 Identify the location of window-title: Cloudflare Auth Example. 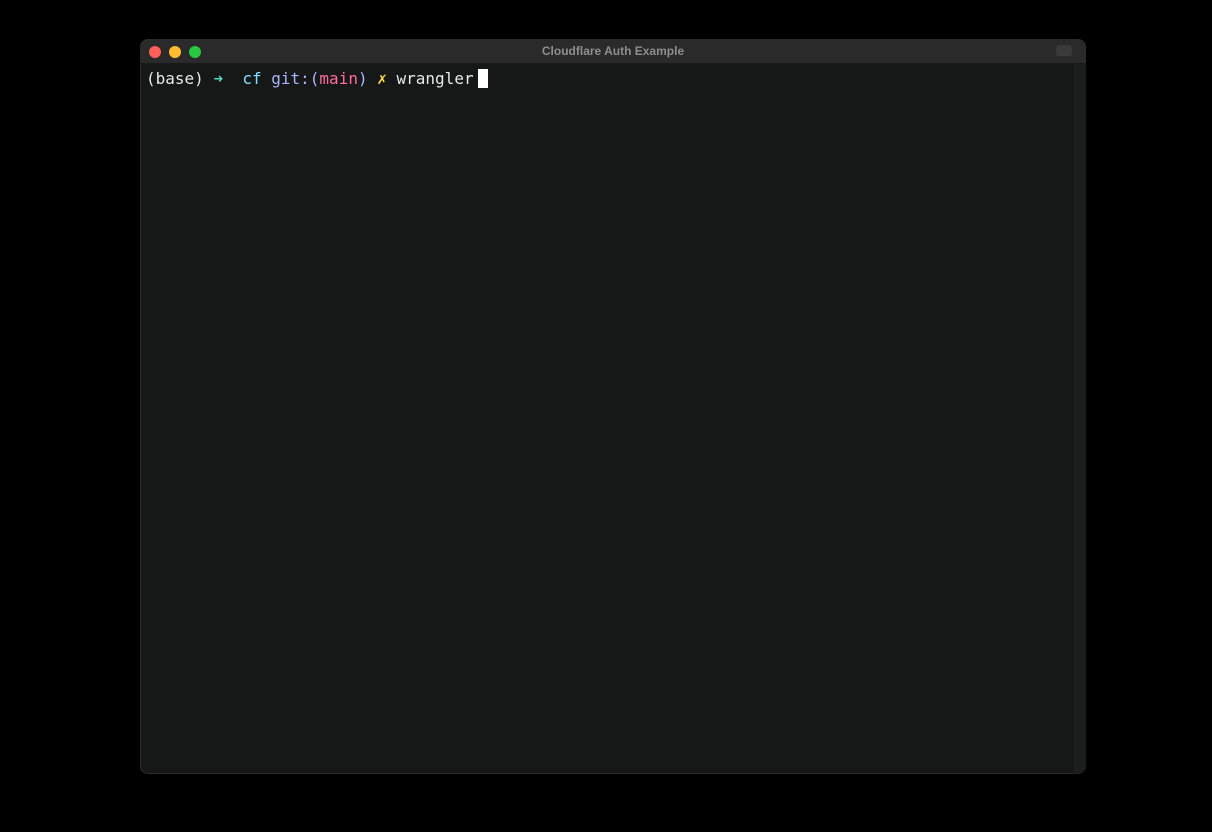
(613, 51).